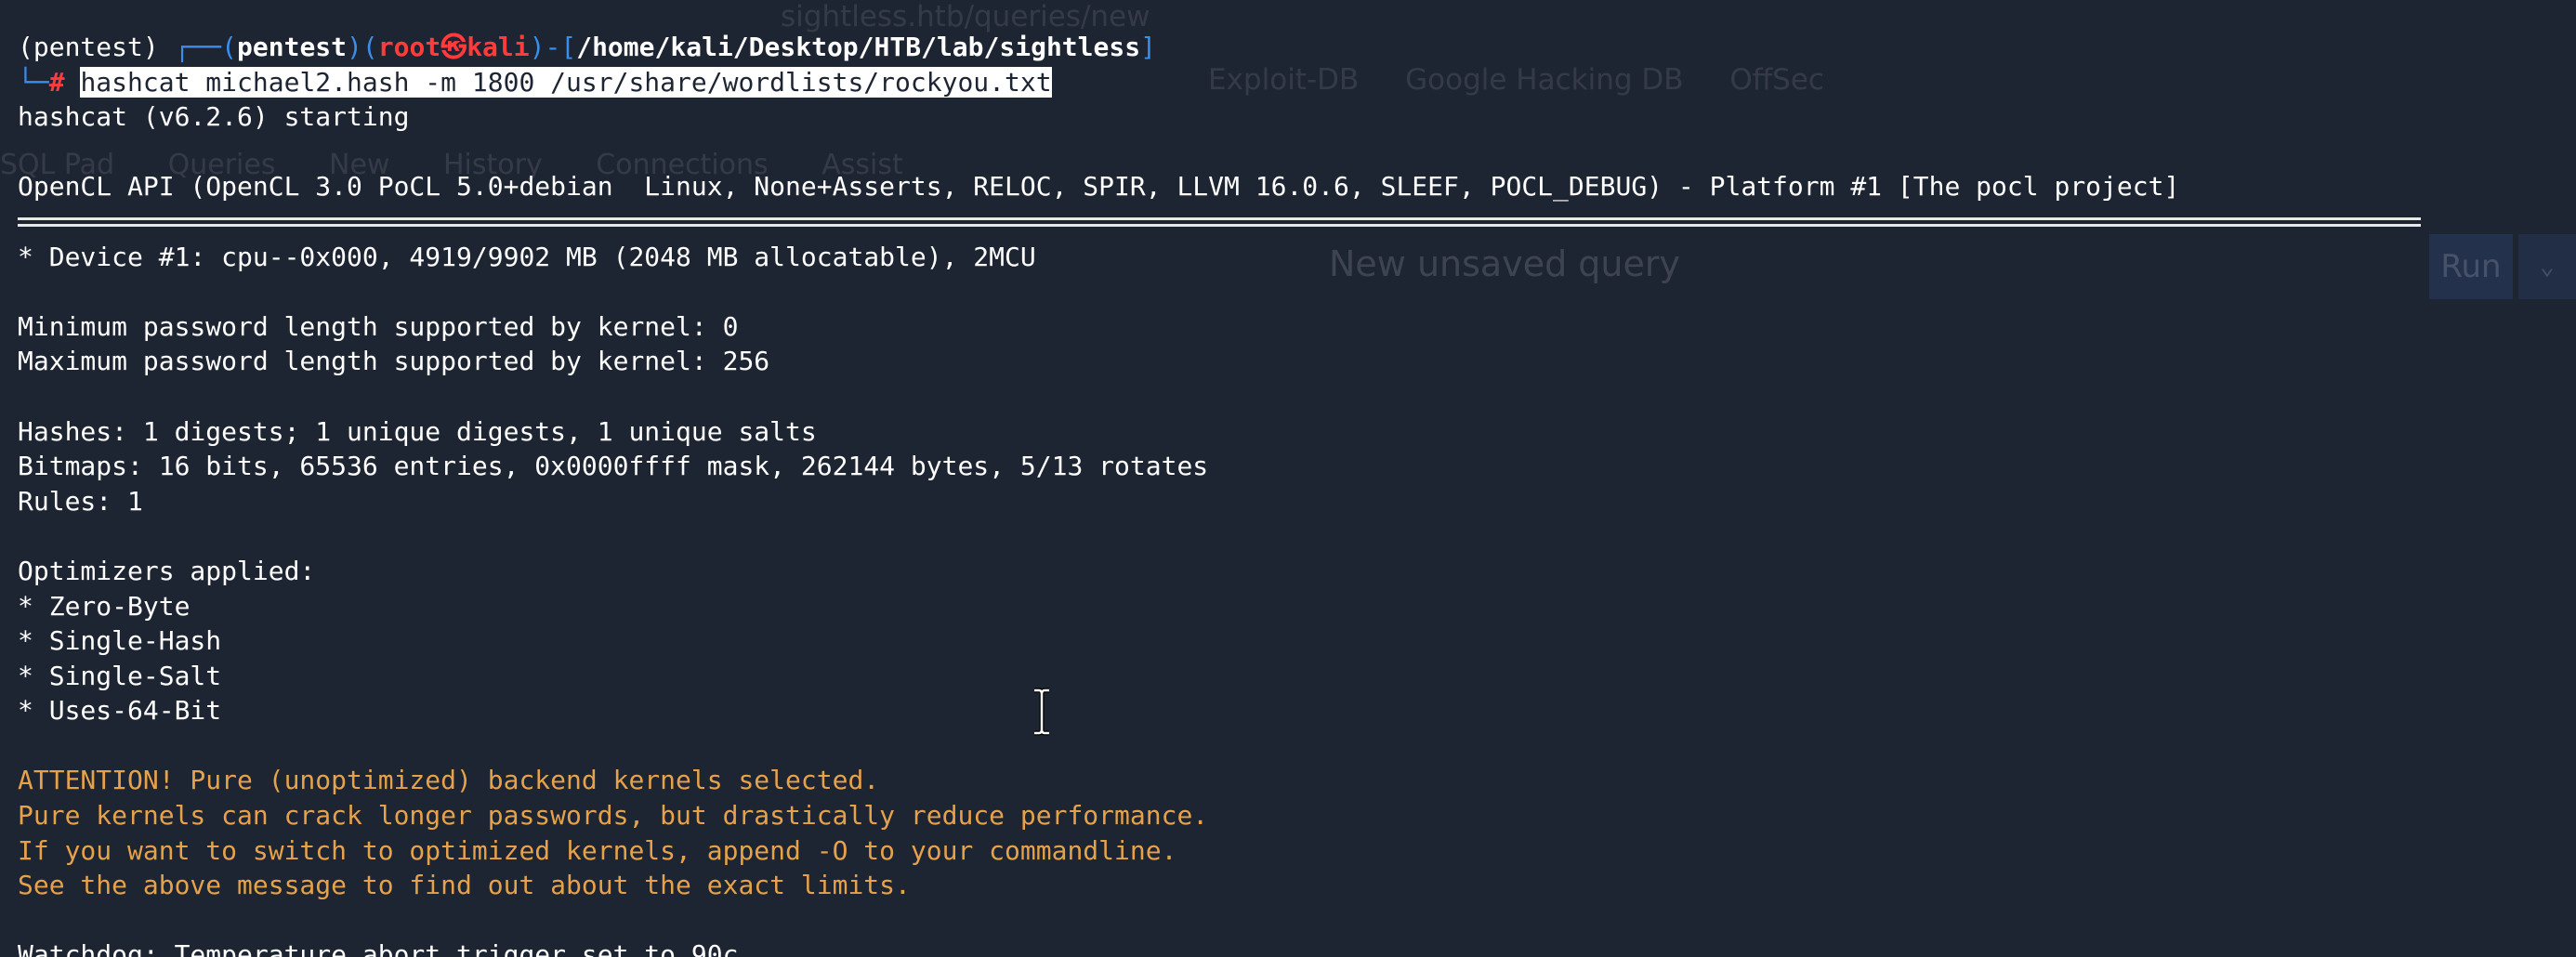 Image resolution: width=2576 pixels, height=957 pixels. I want to click on prompt-dash-bracket: )-[, so click(553, 47).